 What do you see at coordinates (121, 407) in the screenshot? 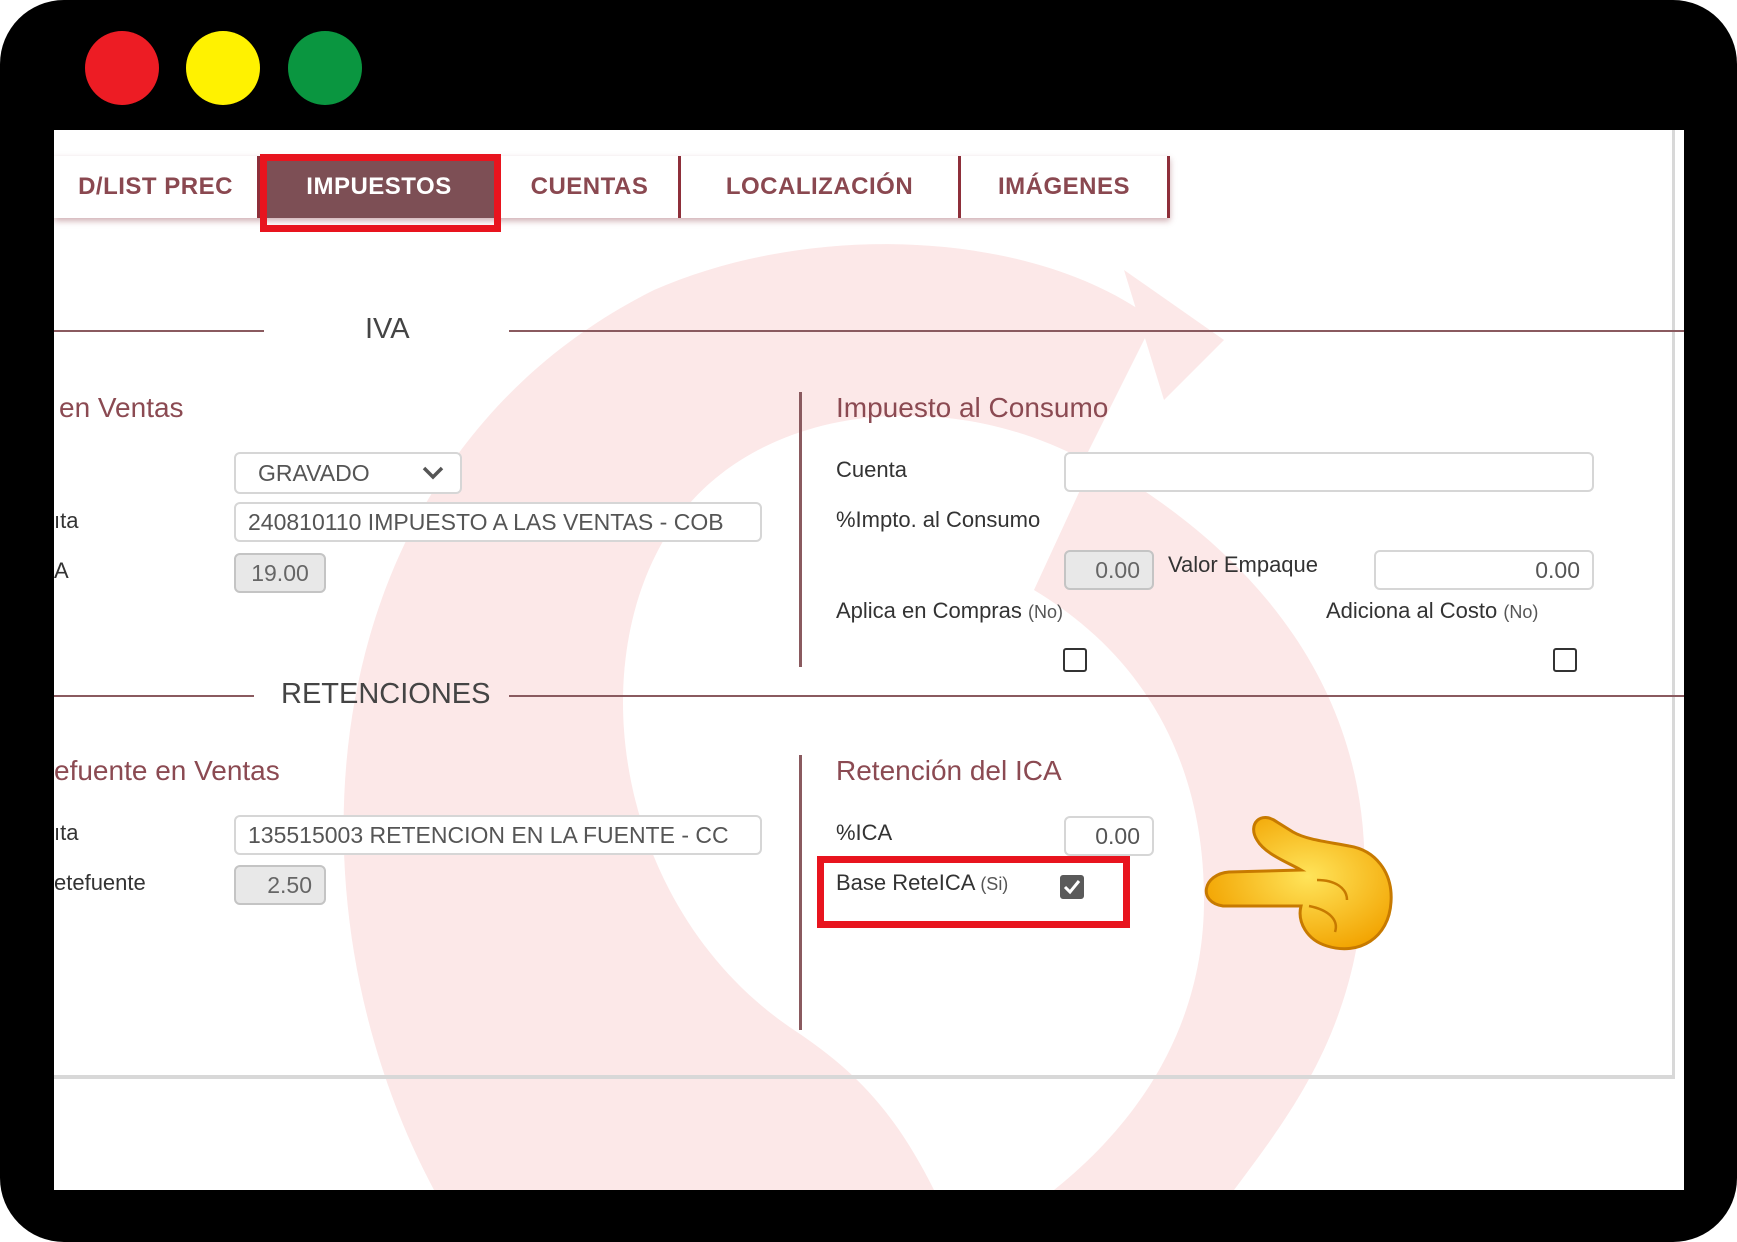
I see `group-title-iva-ventas: en Ventas` at bounding box center [121, 407].